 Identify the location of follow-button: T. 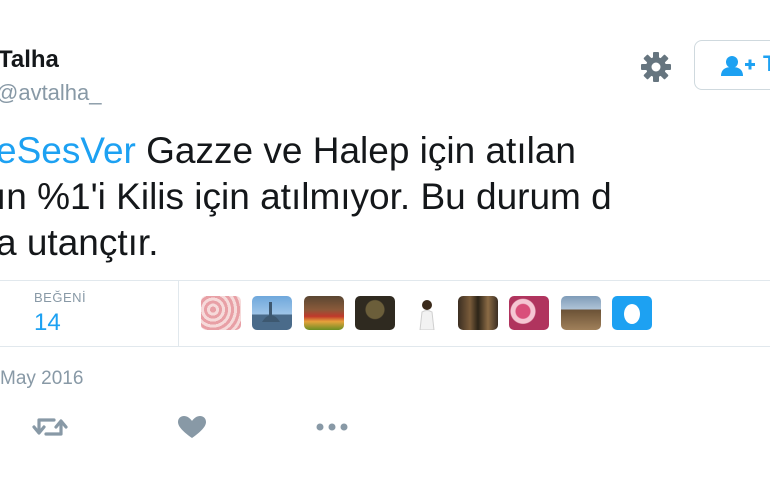
(732, 65).